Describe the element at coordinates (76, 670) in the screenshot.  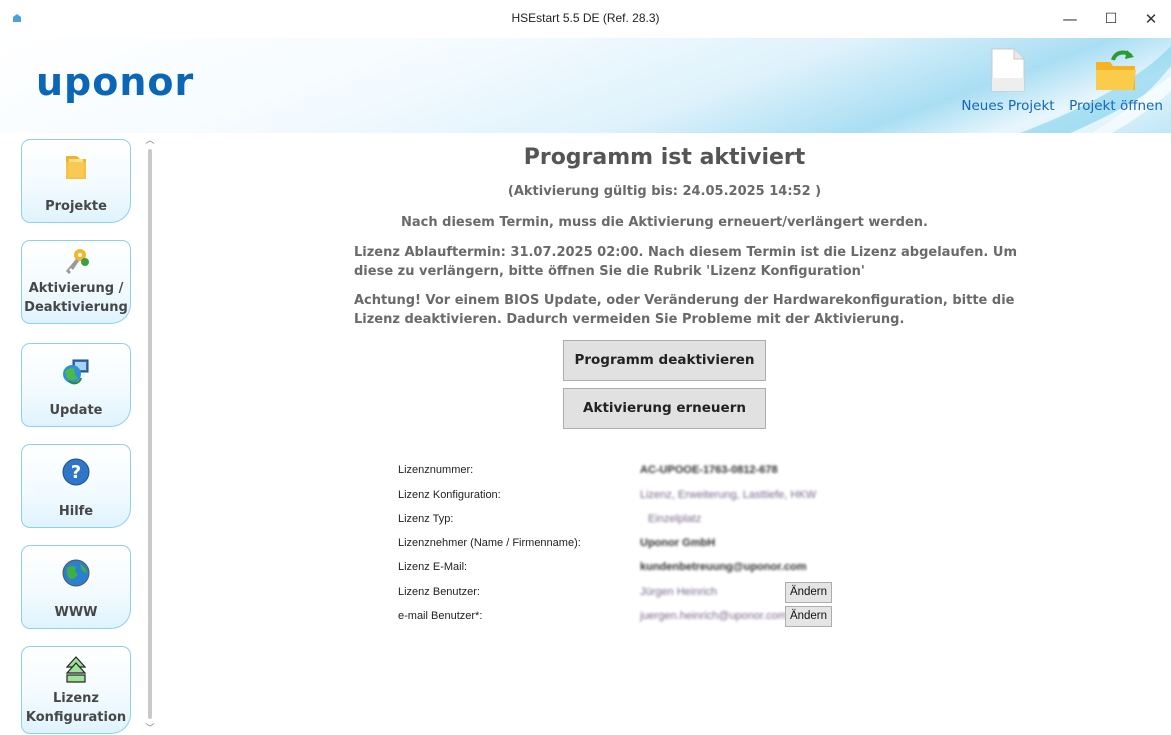
I see `license-config-icon` at that location.